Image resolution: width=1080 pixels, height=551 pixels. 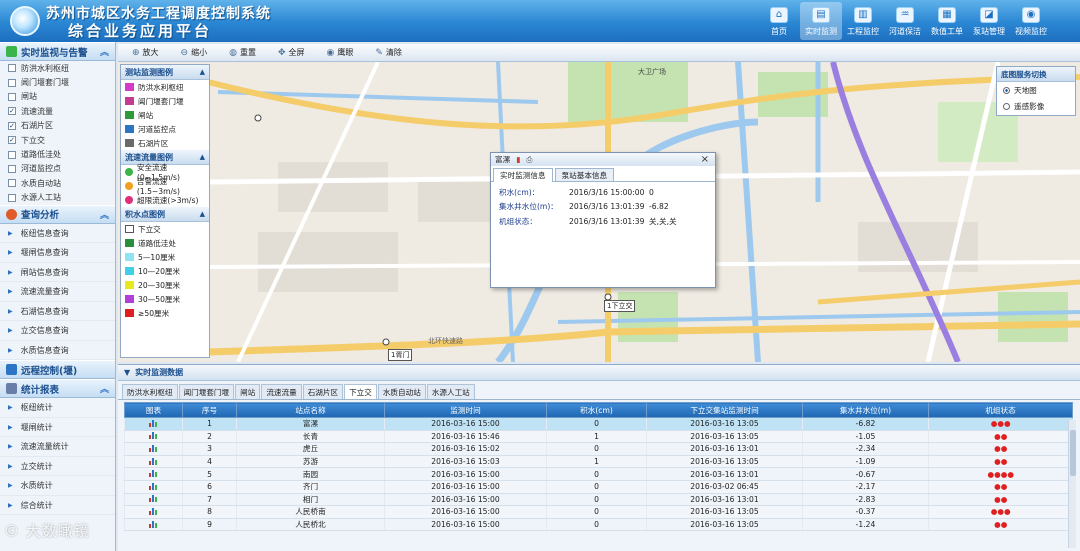 What do you see at coordinates (57, 292) in the screenshot?
I see `sidebar-link-item: ▶ 流速流量查询` at bounding box center [57, 292].